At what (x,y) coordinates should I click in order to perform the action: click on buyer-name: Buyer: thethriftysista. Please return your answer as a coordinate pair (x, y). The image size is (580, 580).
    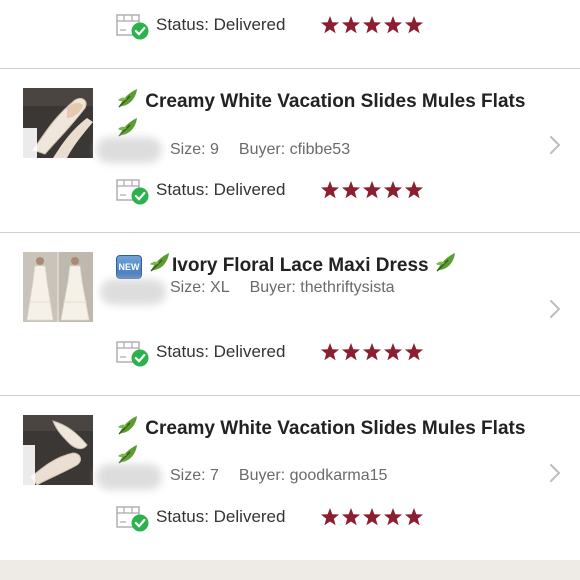
    Looking at the image, I should click on (322, 287).